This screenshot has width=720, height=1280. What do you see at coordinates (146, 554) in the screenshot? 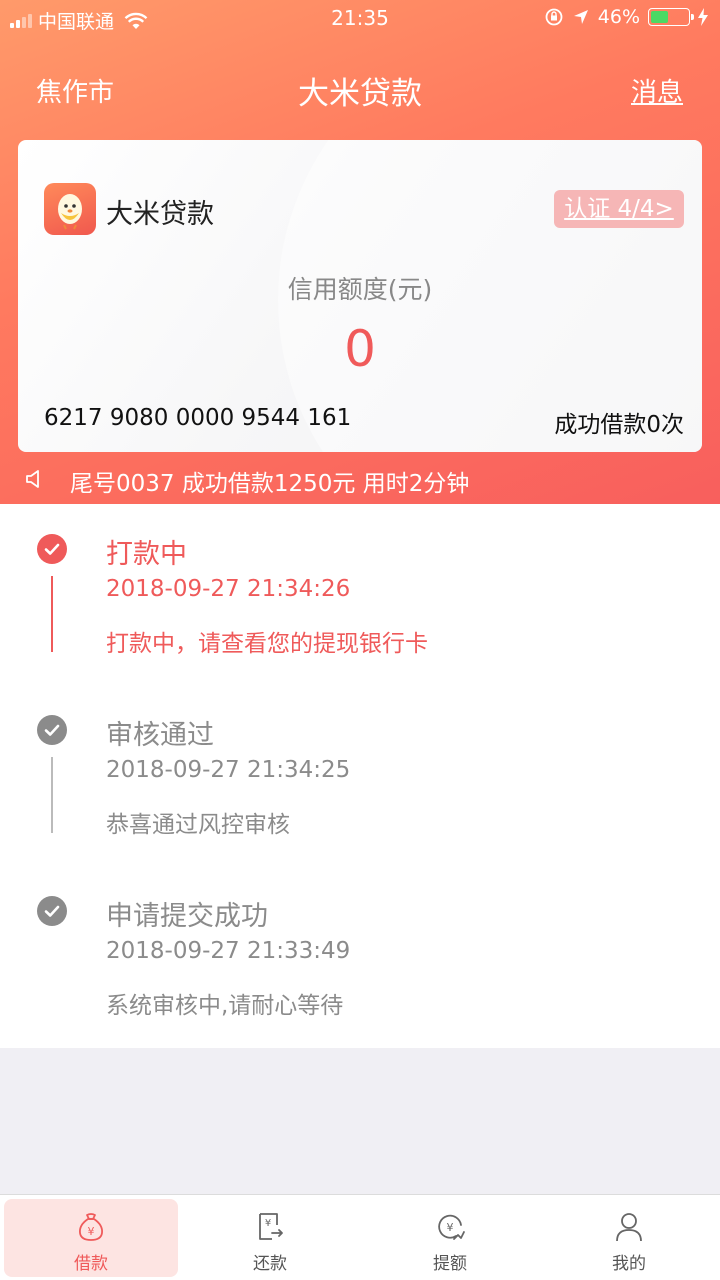
I see `timeline-title: 打款中` at bounding box center [146, 554].